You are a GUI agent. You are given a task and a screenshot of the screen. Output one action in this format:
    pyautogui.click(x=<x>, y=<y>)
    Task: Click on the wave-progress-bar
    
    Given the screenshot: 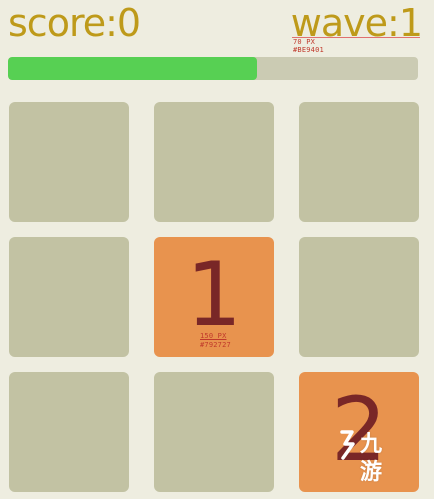 What is the action you would take?
    pyautogui.click(x=213, y=68)
    